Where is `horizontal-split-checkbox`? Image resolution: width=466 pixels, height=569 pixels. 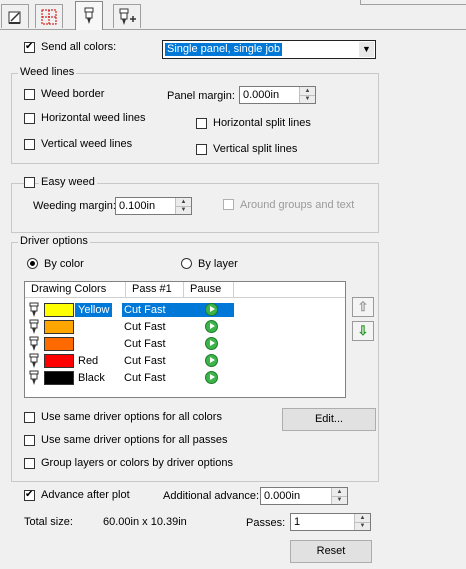 horizontal-split-checkbox is located at coordinates (201, 123).